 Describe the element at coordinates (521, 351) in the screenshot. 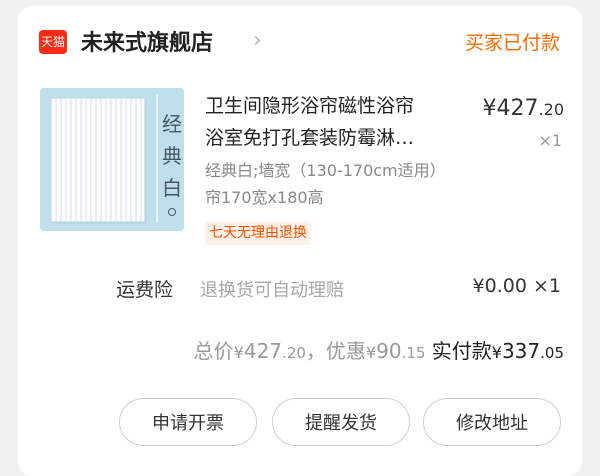

I see `paid-integer: 337` at that location.